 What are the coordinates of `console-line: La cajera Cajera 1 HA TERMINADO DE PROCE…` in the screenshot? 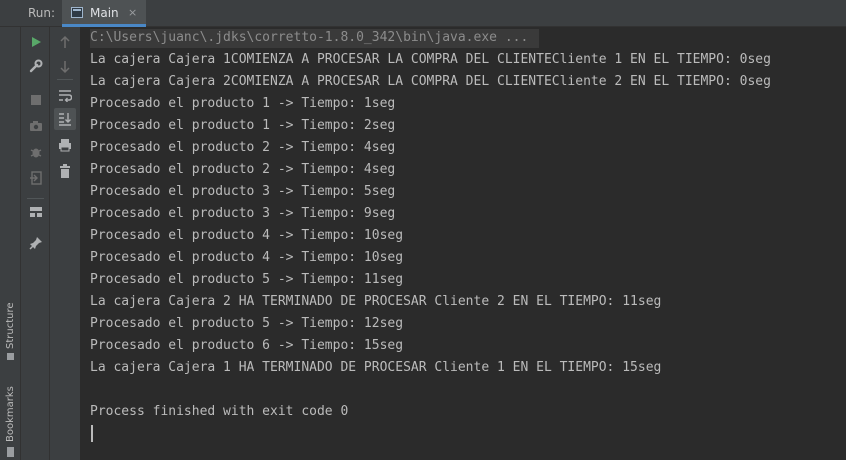 It's located at (376, 367).